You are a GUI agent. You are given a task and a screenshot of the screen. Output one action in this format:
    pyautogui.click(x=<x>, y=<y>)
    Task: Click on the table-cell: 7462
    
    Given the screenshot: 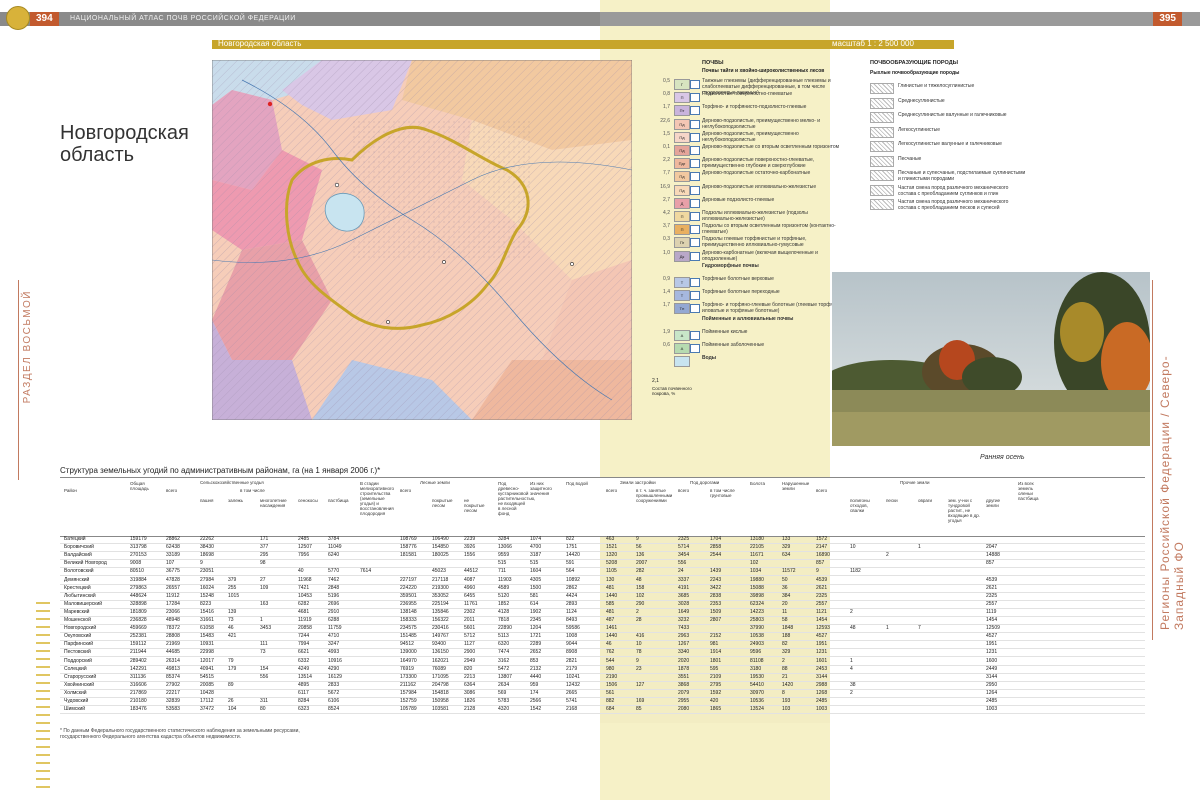 What is the action you would take?
    pyautogui.click(x=334, y=579)
    